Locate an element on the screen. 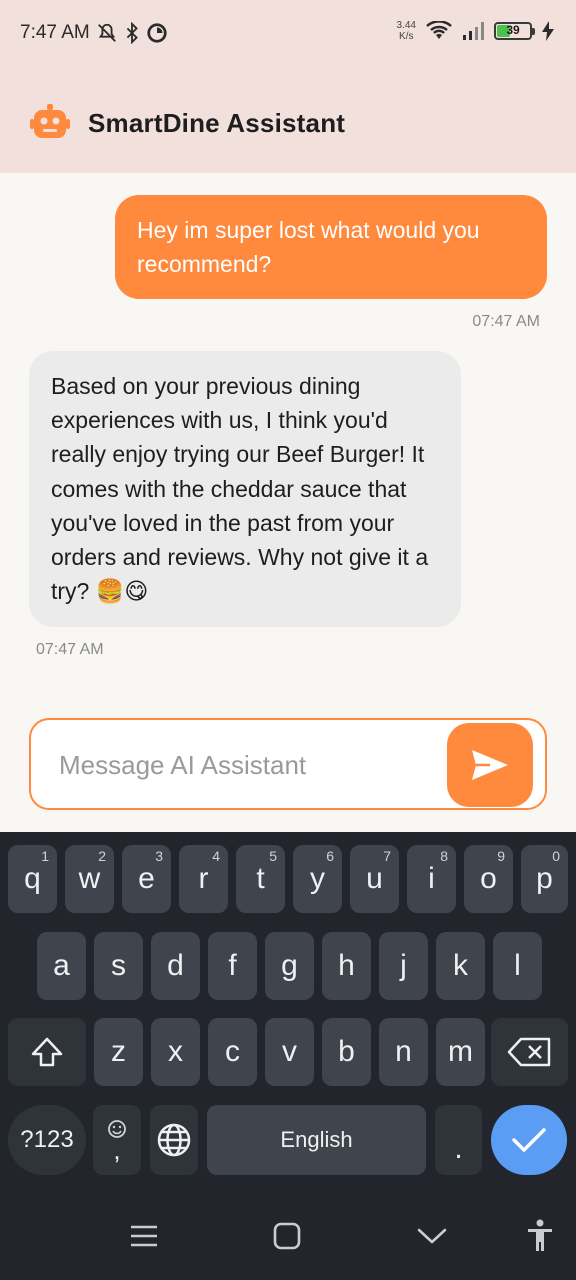 This screenshot has width=576, height=1280. language-key is located at coordinates (174, 1140).